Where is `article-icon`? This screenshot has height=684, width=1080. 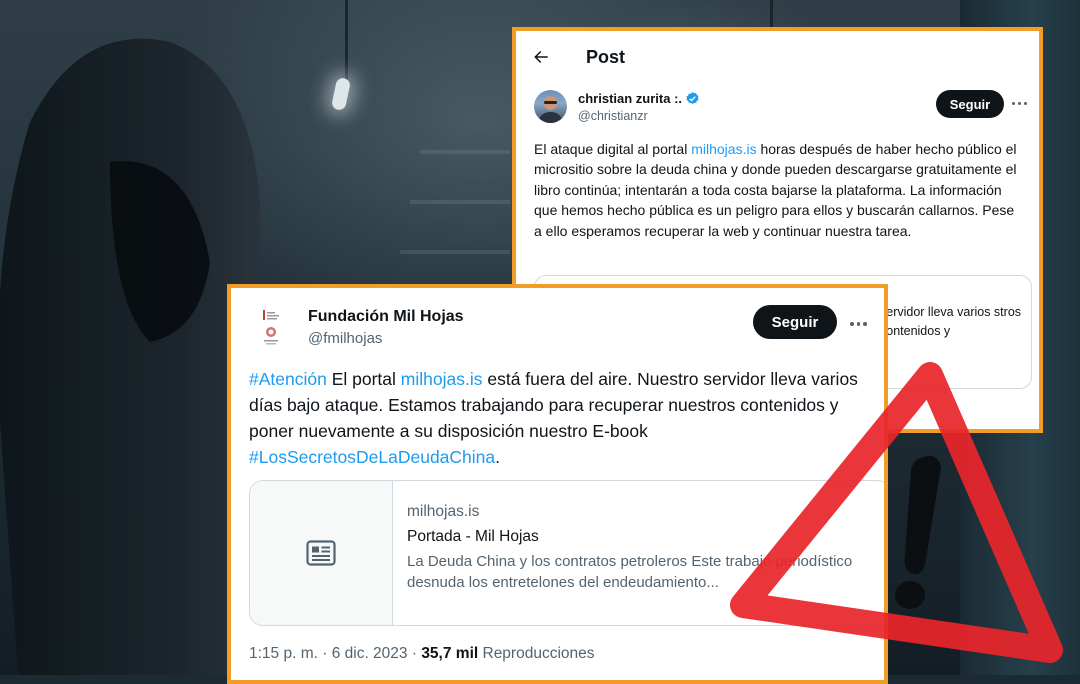 article-icon is located at coordinates (321, 553).